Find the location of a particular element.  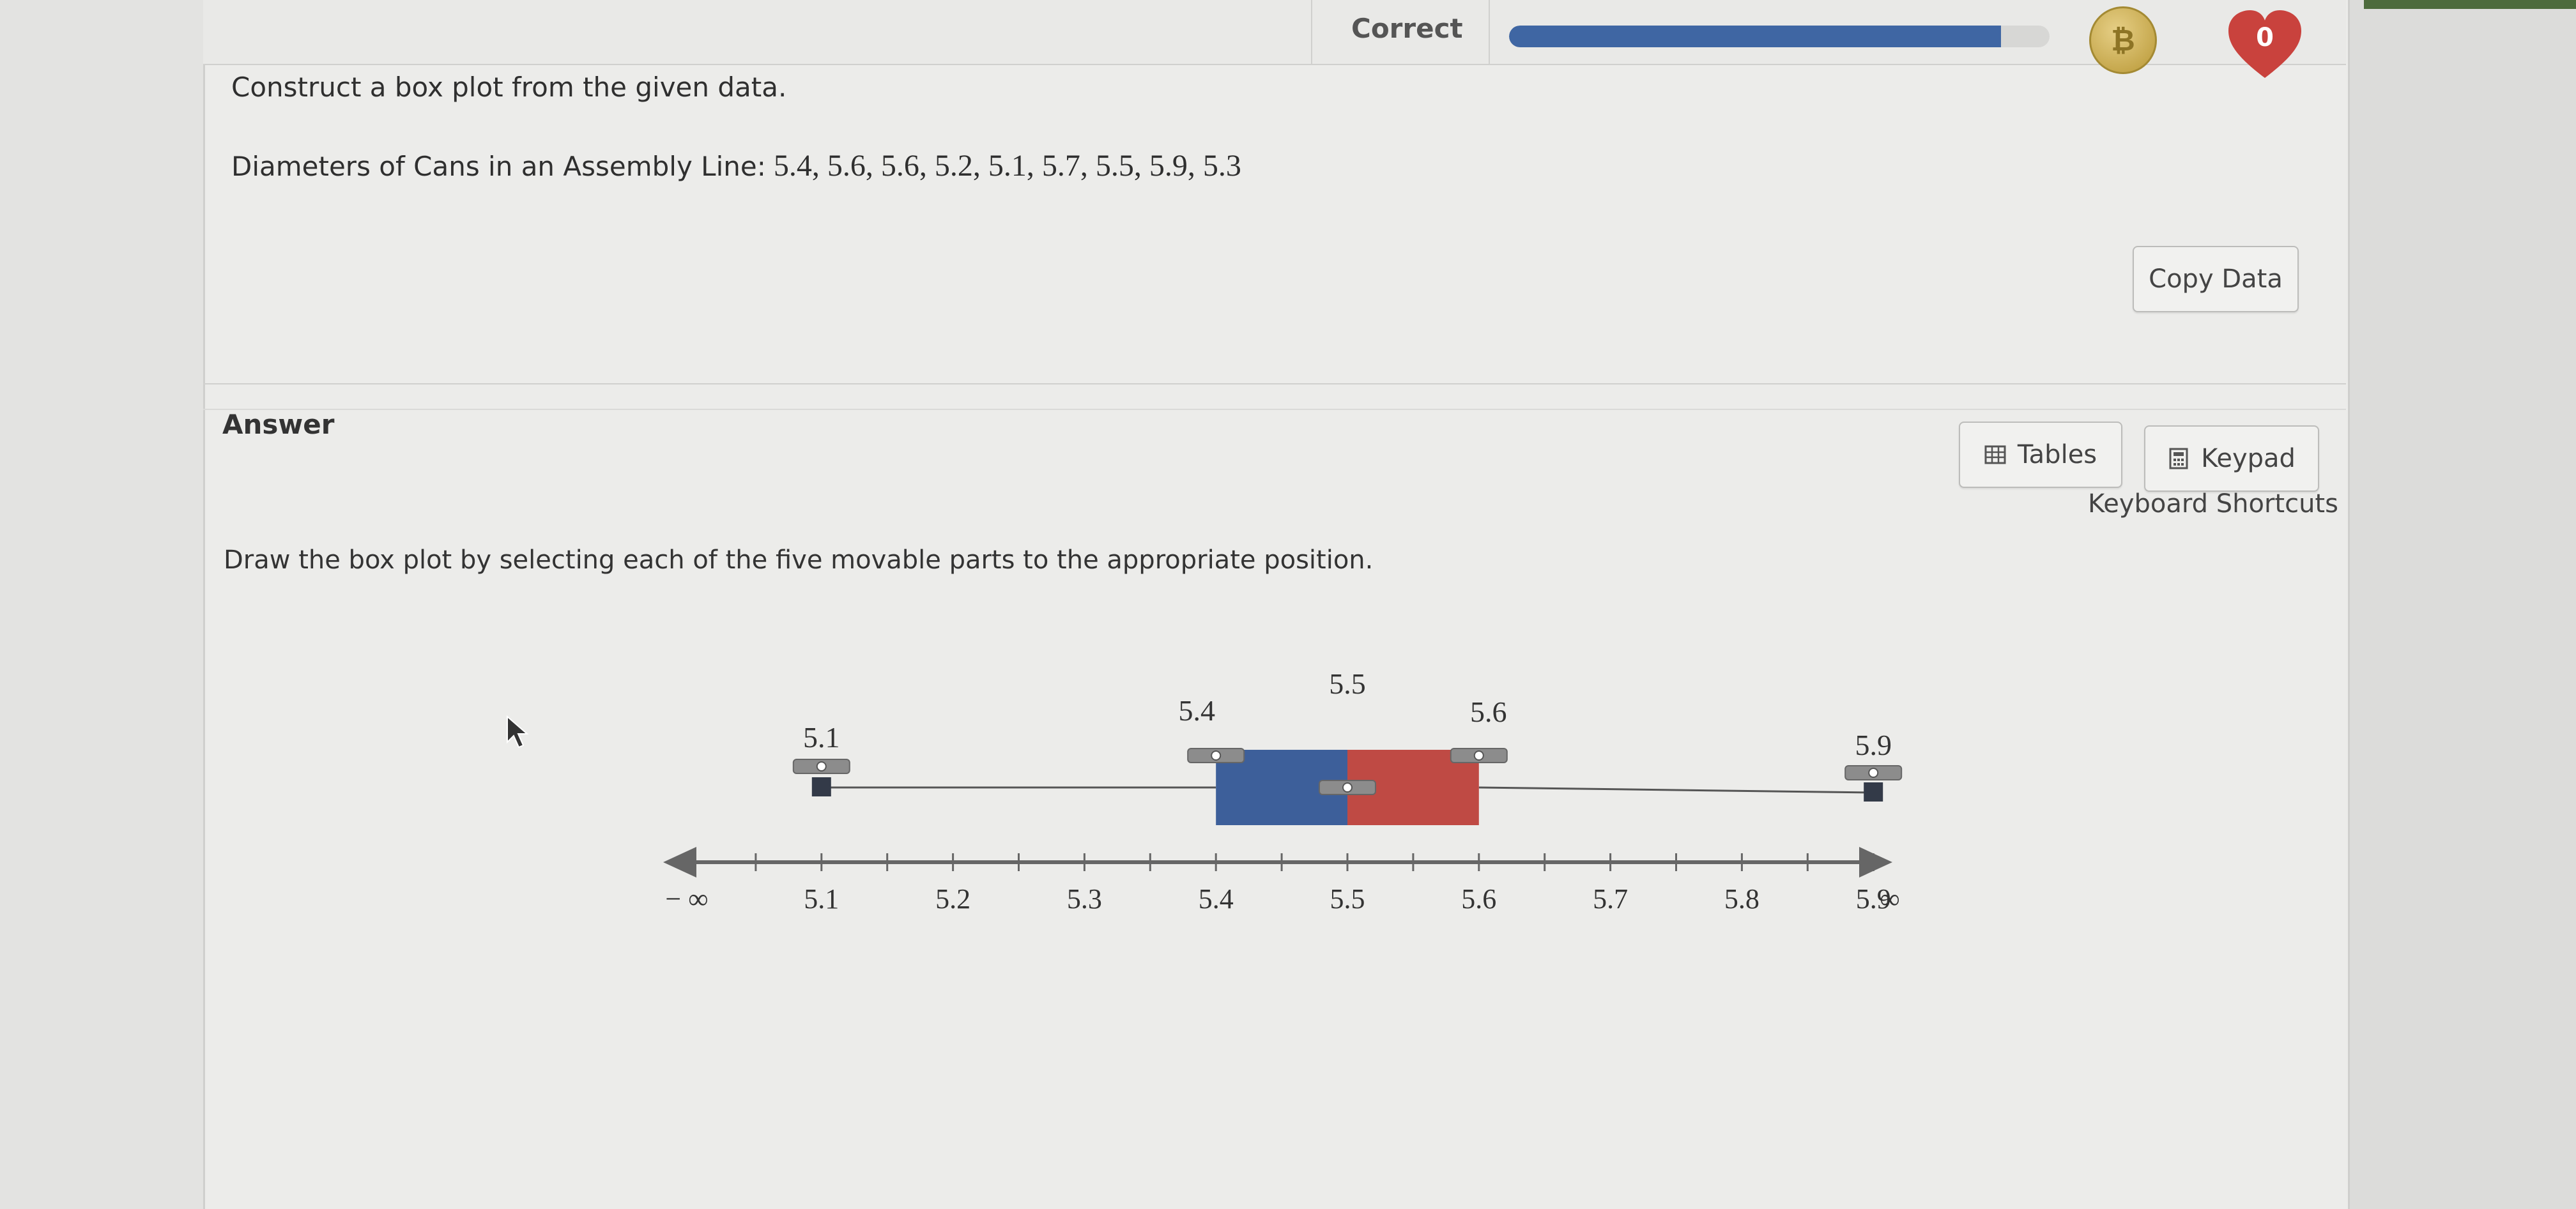

keypad-button: Keypad is located at coordinates (2231, 458).